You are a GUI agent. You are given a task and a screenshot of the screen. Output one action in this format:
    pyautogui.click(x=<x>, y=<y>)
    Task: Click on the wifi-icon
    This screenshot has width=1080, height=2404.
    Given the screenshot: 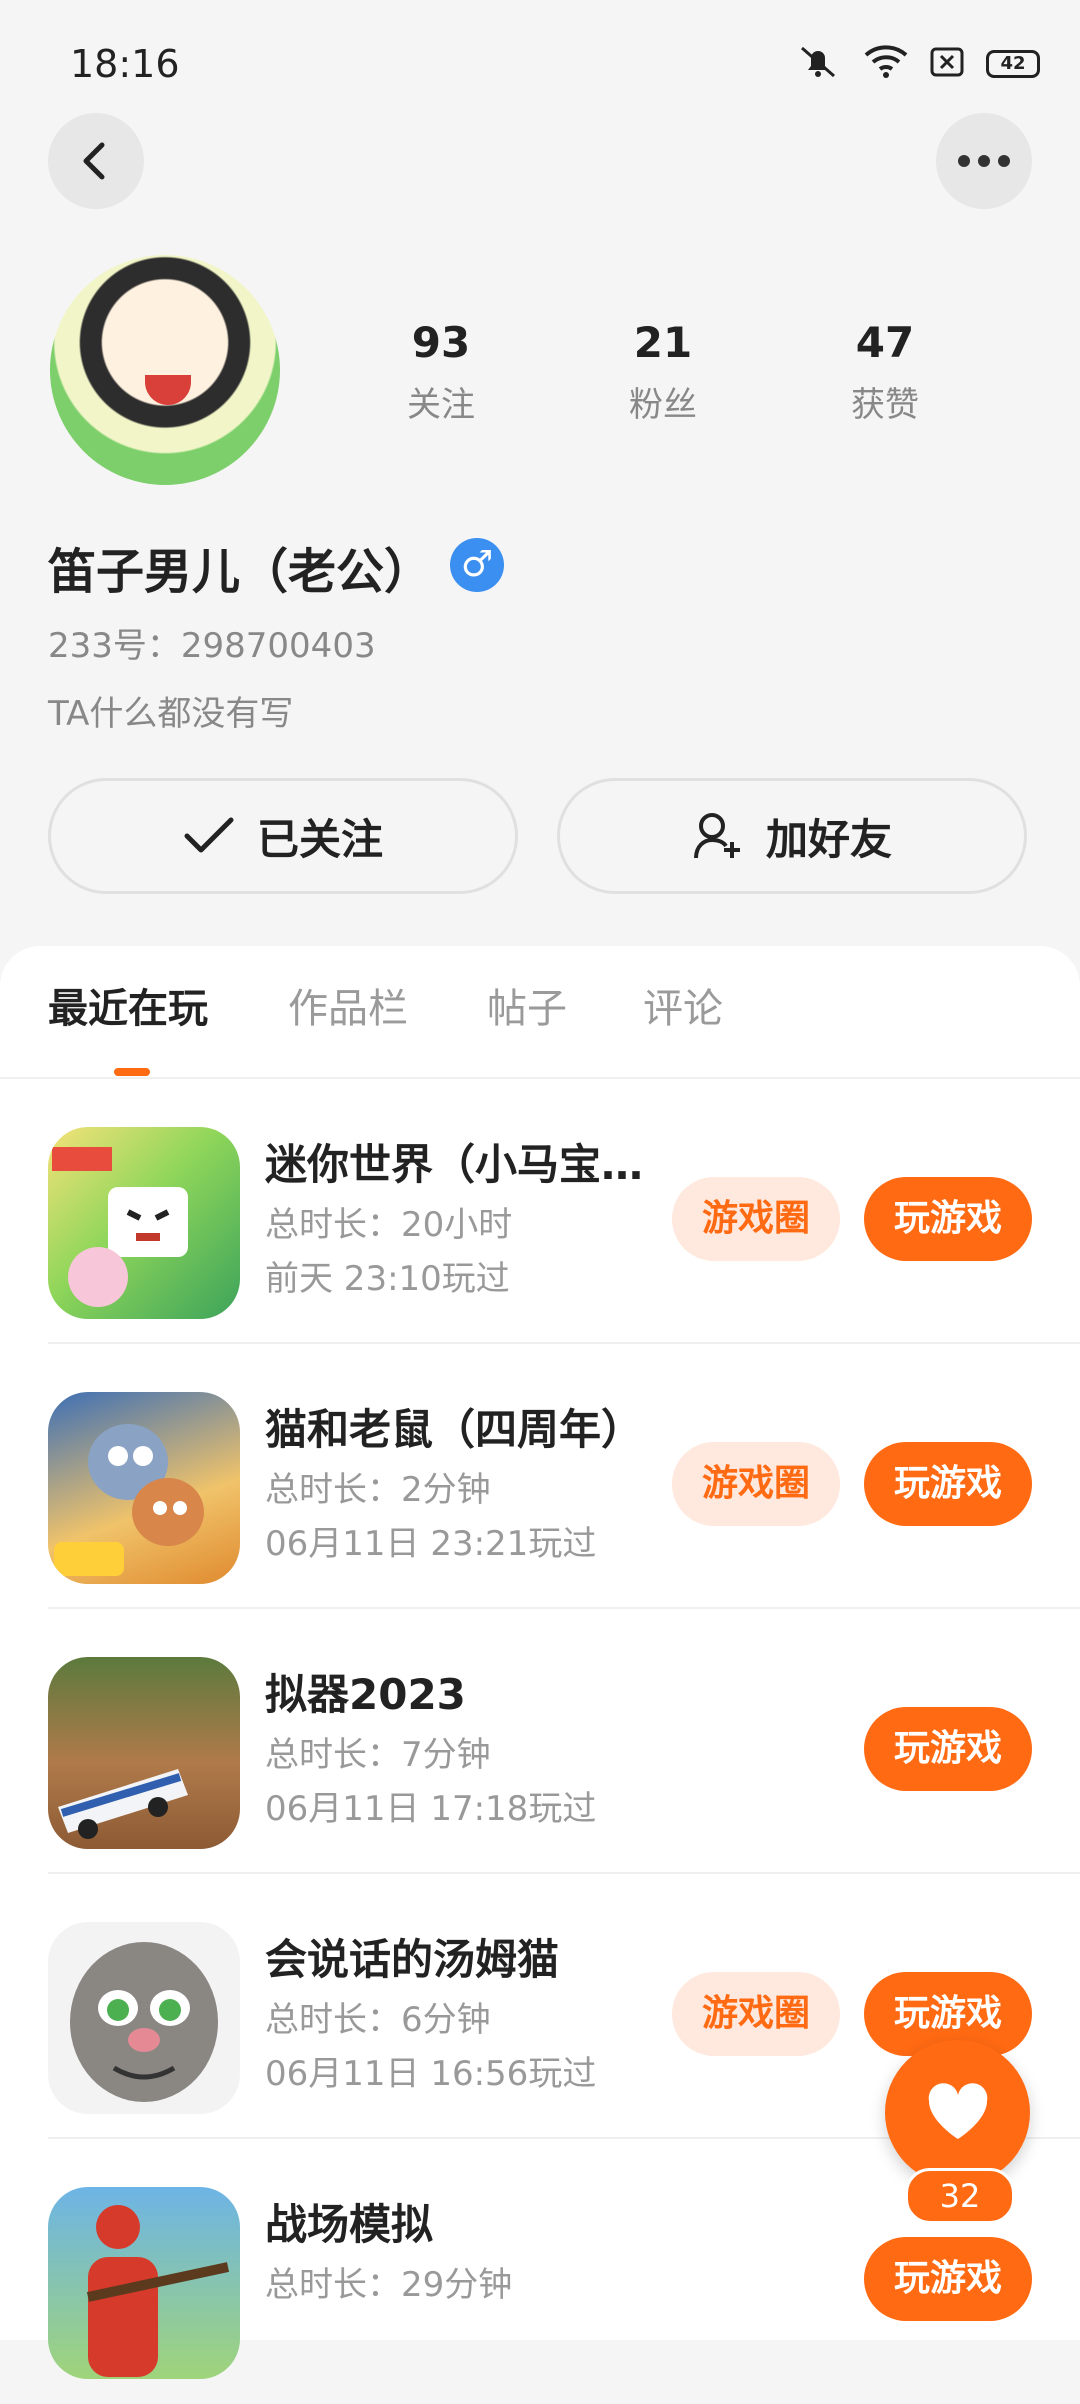 What is the action you would take?
    pyautogui.click(x=886, y=64)
    